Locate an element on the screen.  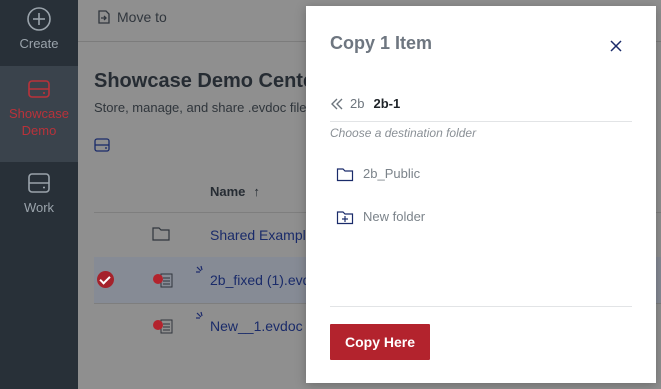
left-rail: Create Showcase Demo Work is located at coordinates (39, 194).